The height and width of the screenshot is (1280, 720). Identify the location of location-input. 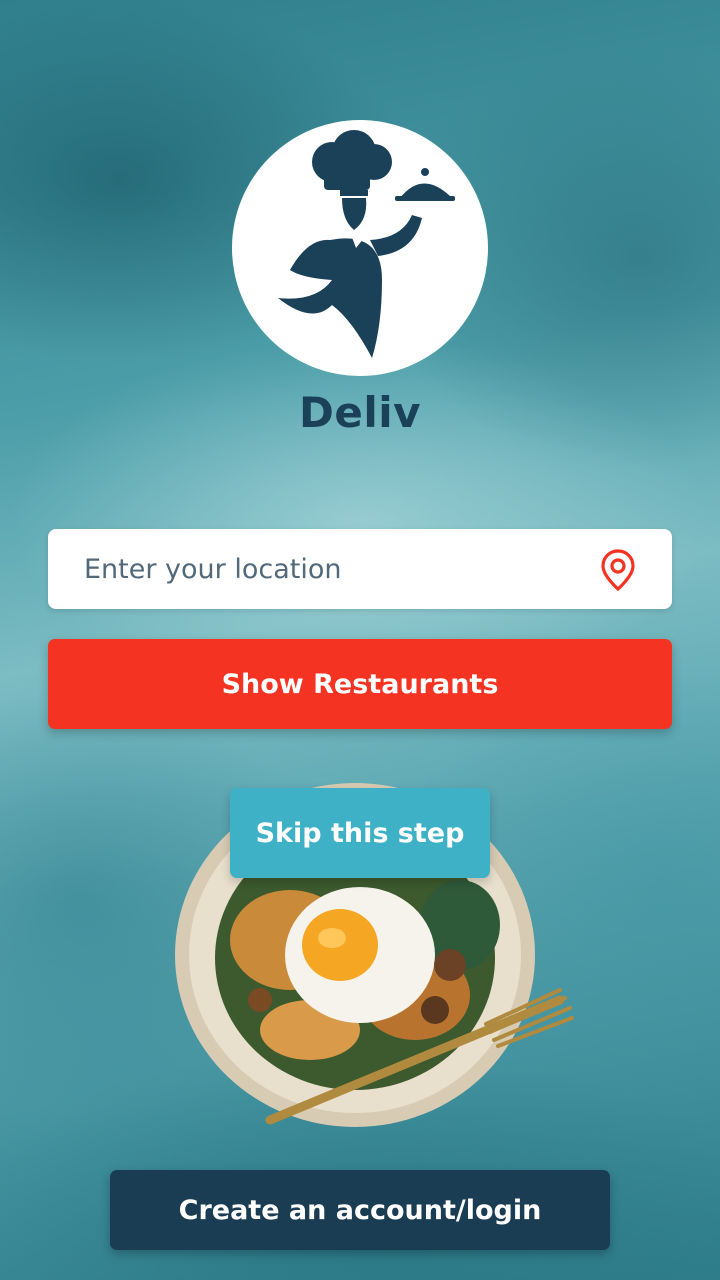
(344, 569).